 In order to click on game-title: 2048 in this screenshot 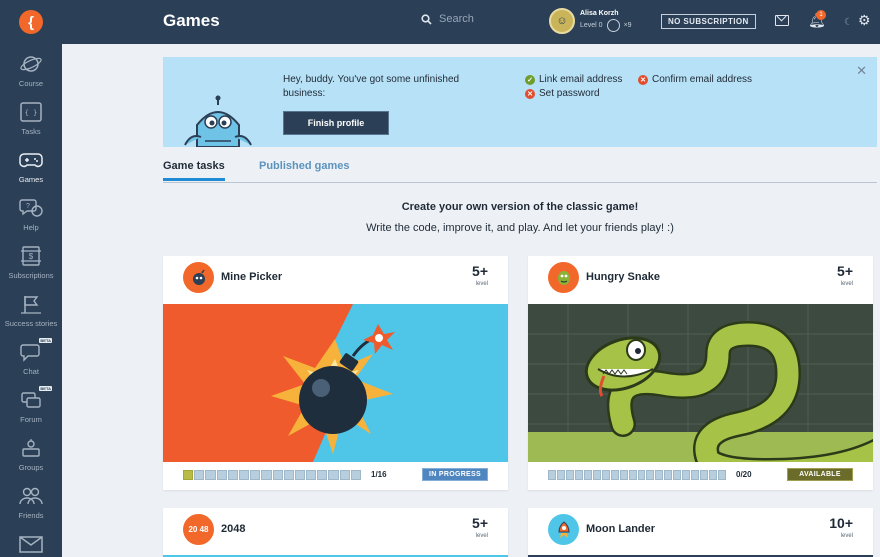, I will do `click(233, 529)`.